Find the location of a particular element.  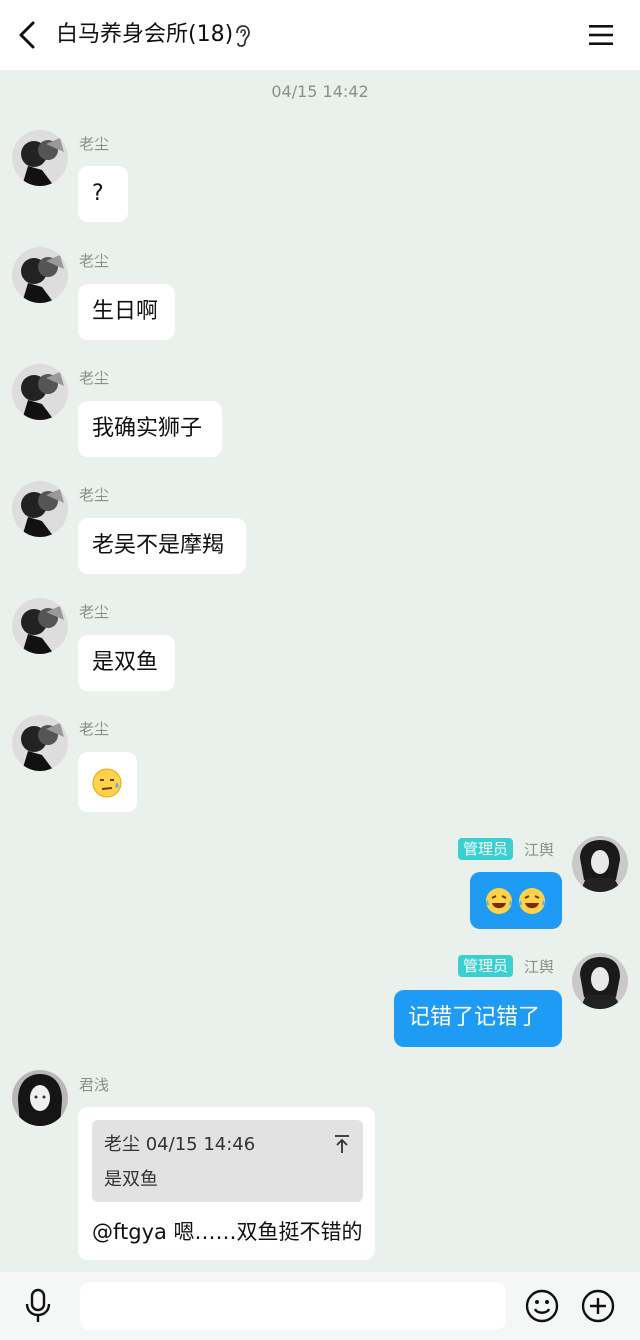

sender-name: 君浅 is located at coordinates (94, 1085).